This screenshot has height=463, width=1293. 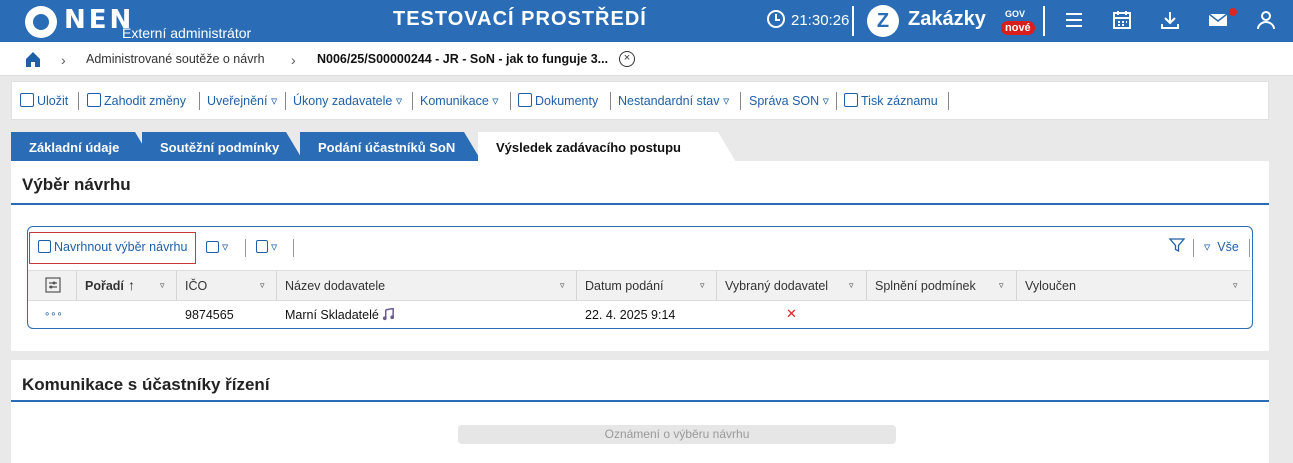 I want to click on chevron-right-icon: ›, so click(x=63, y=60).